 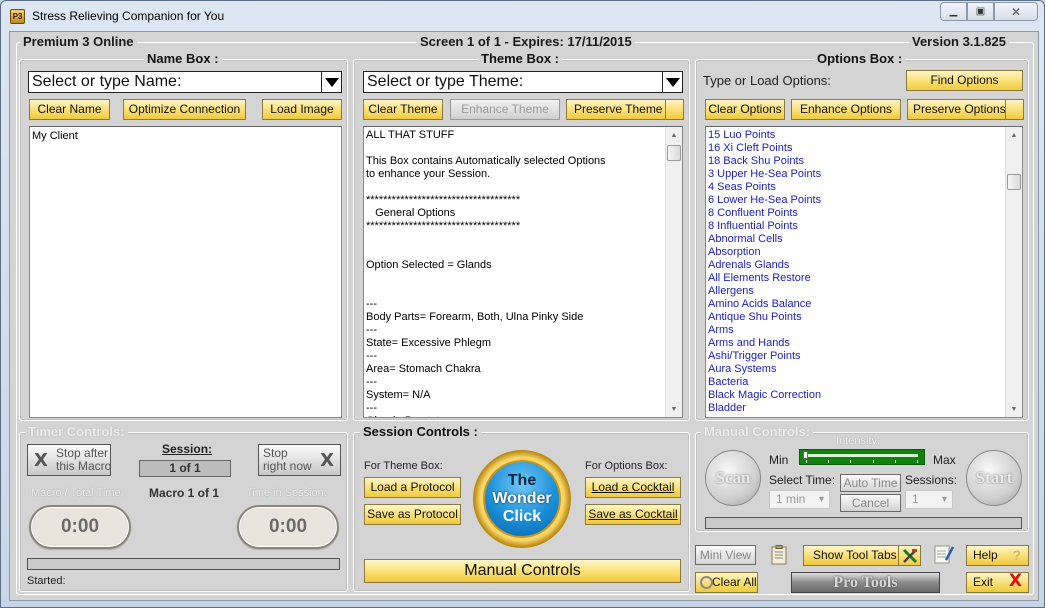 What do you see at coordinates (864, 369) in the screenshot?
I see `option-item: Aura Systems` at bounding box center [864, 369].